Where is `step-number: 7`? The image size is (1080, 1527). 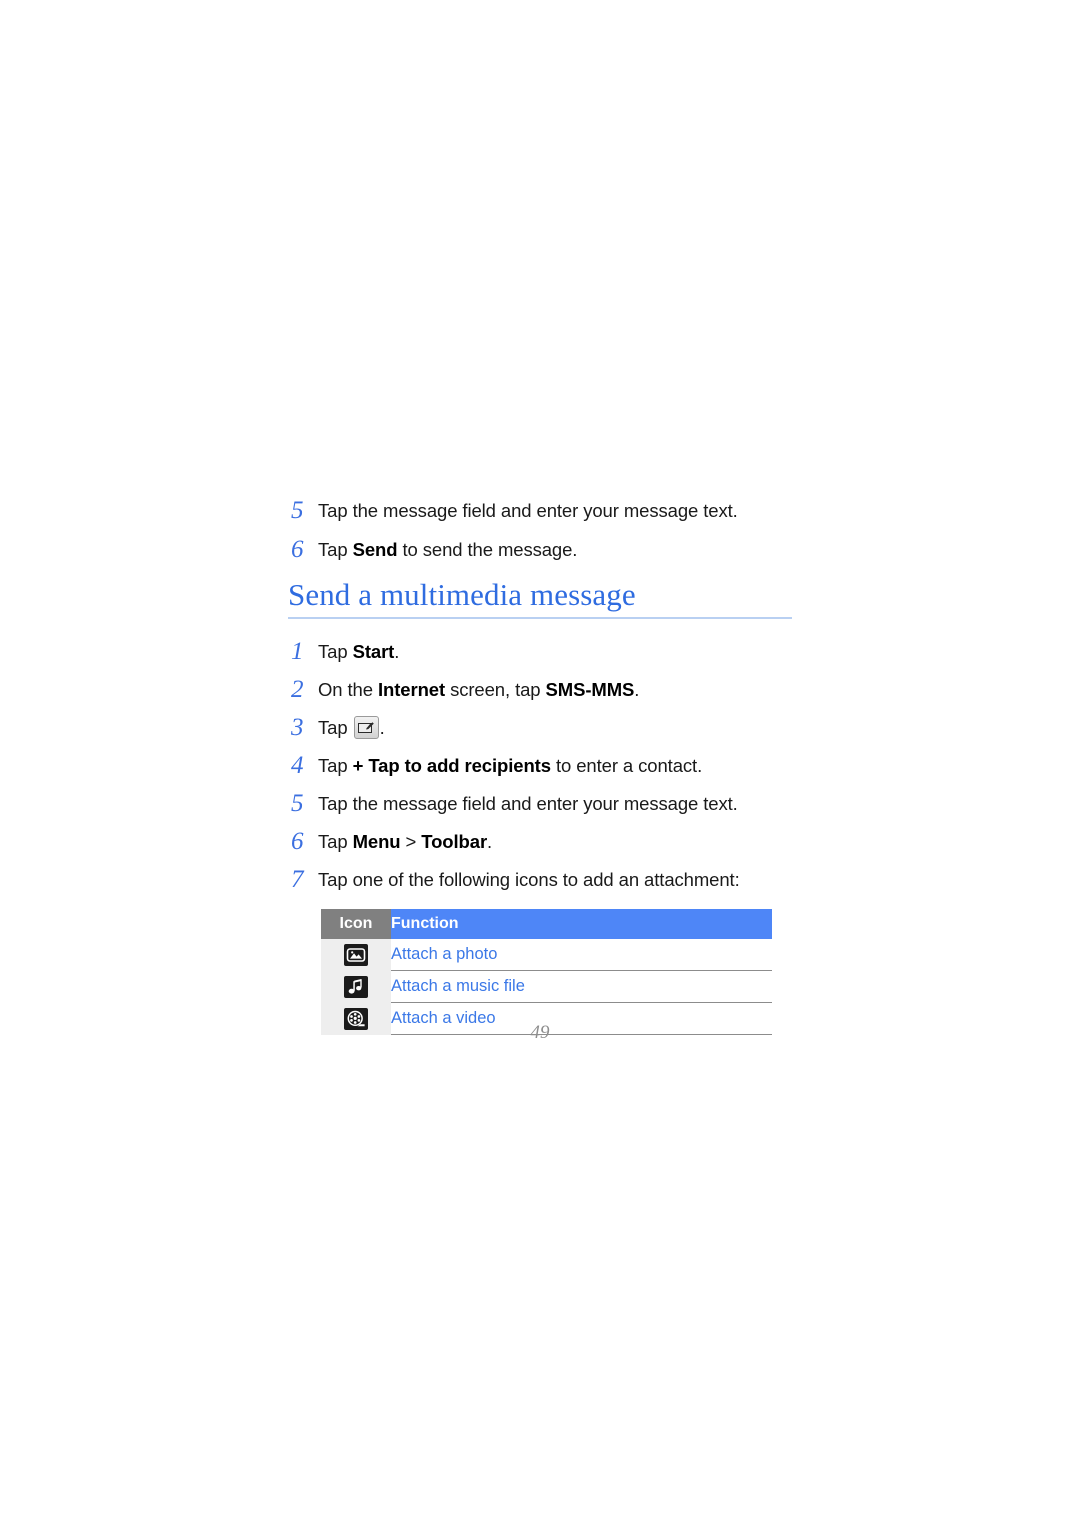
step-number: 7 is located at coordinates (297, 879).